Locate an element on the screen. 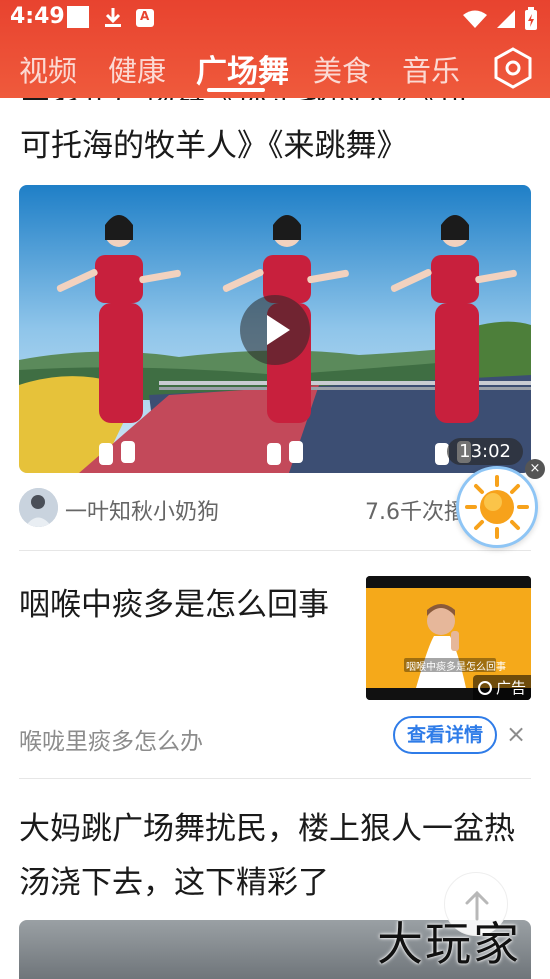  play-button is located at coordinates (275, 330).